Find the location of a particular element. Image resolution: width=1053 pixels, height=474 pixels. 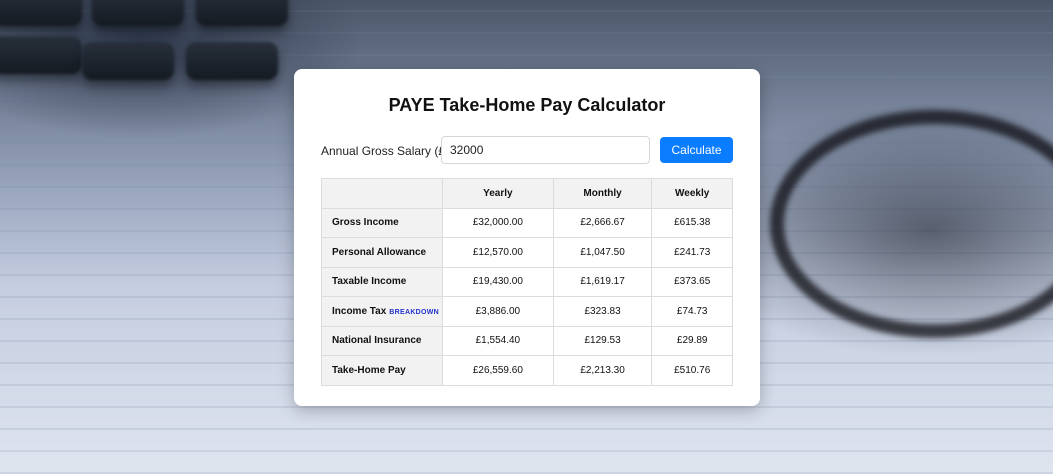

salary-input is located at coordinates (545, 150).